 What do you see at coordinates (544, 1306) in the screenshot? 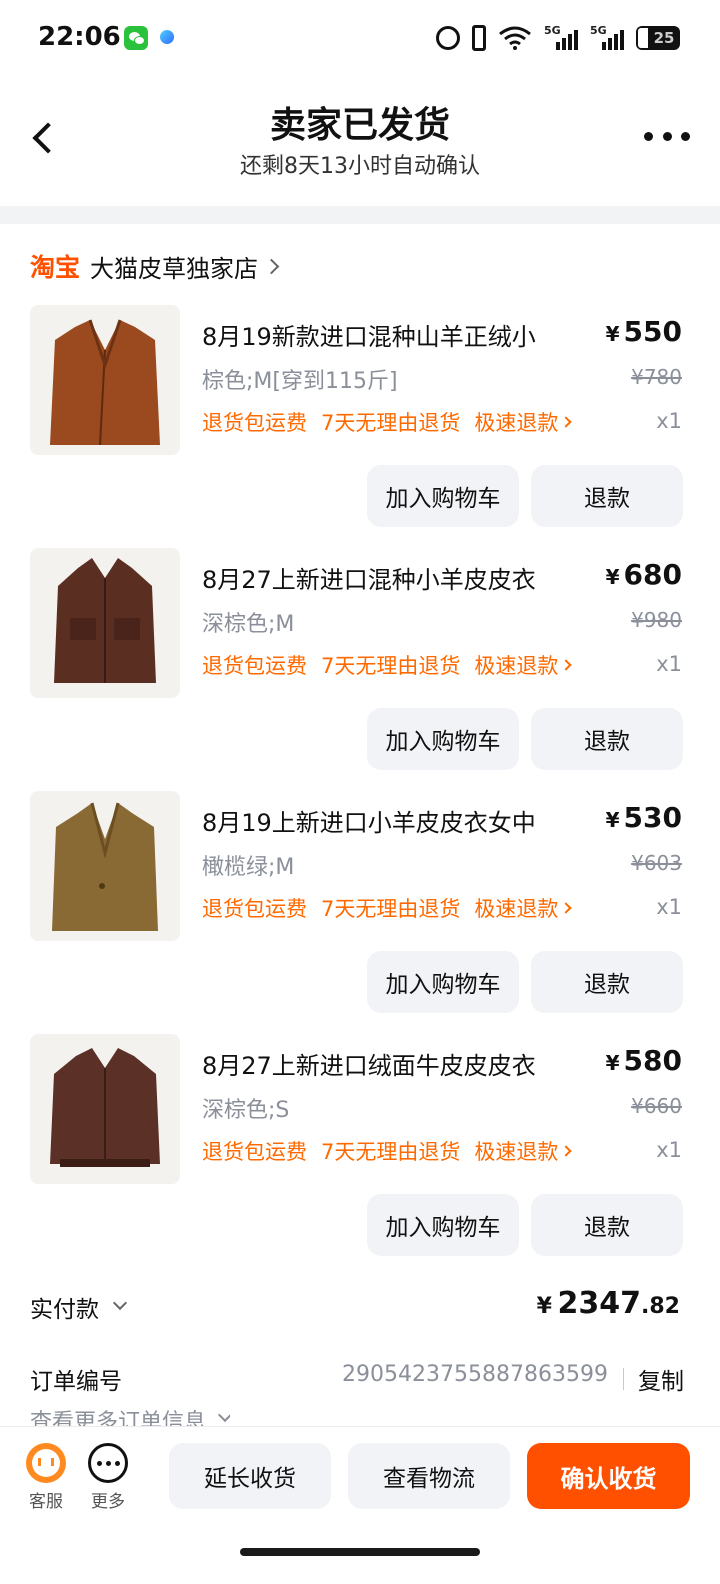
I see `paid-currency: ¥` at bounding box center [544, 1306].